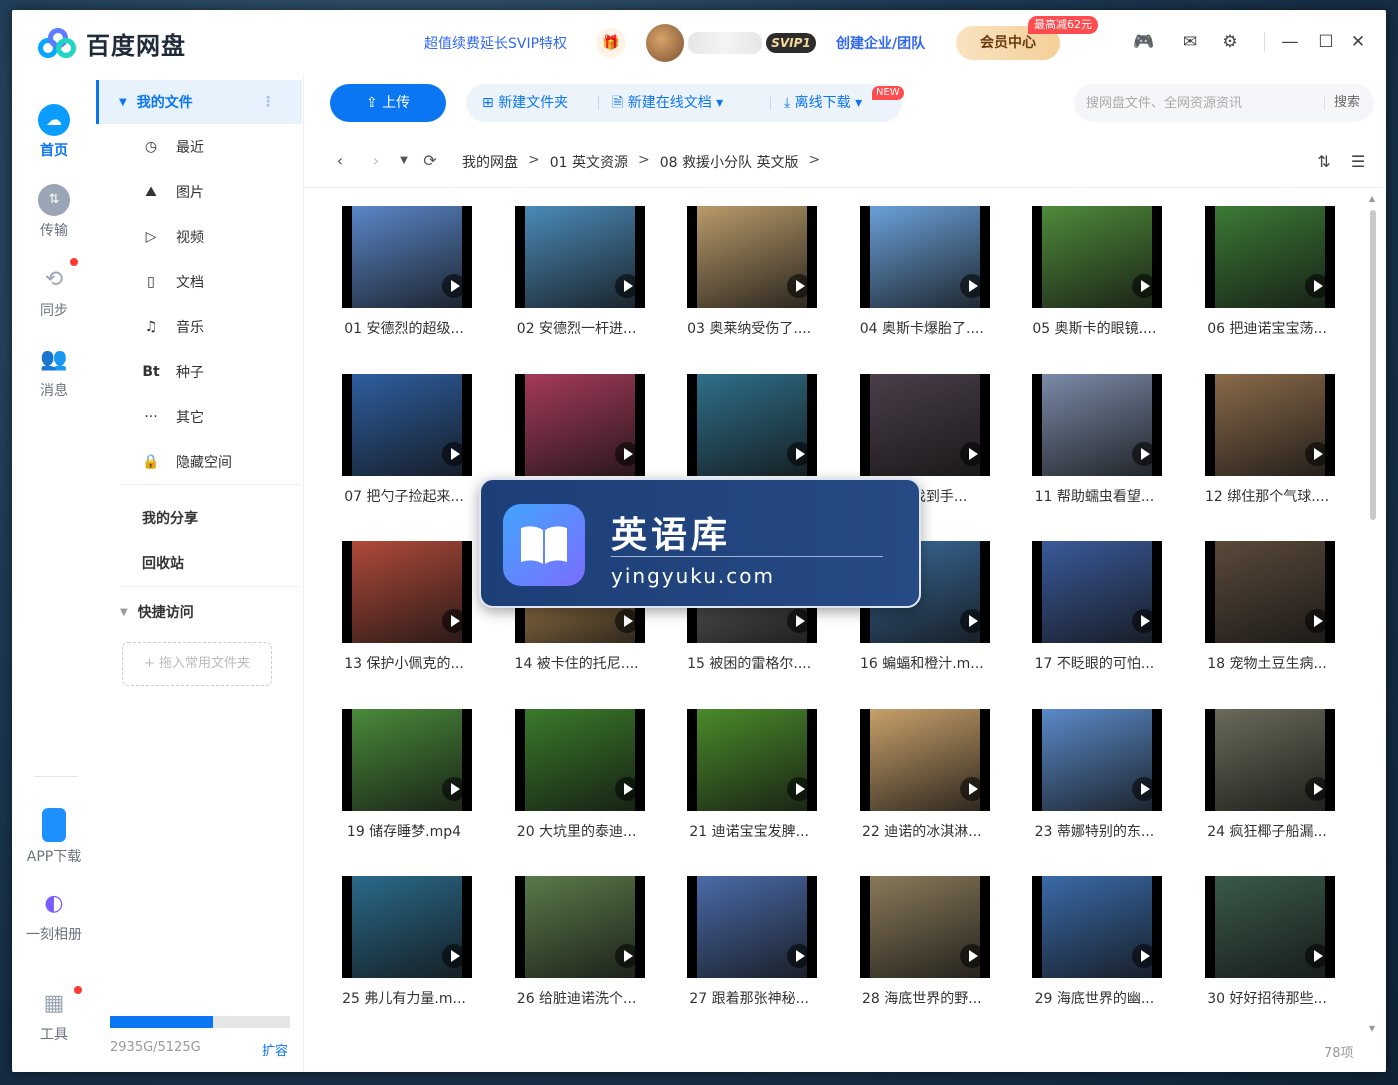 The width and height of the screenshot is (1398, 1085). I want to click on rail-item-messages: 👥 消息, so click(54, 372).